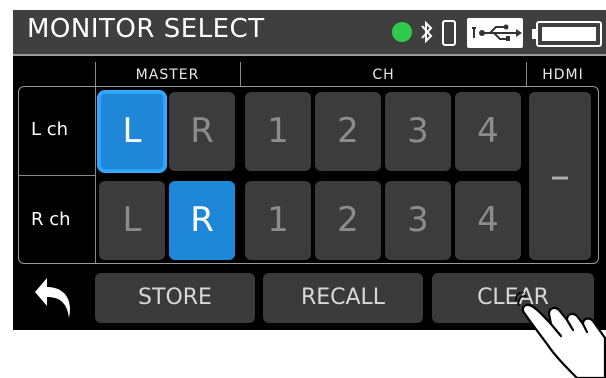  I want to click on row-divider, so click(57, 175).